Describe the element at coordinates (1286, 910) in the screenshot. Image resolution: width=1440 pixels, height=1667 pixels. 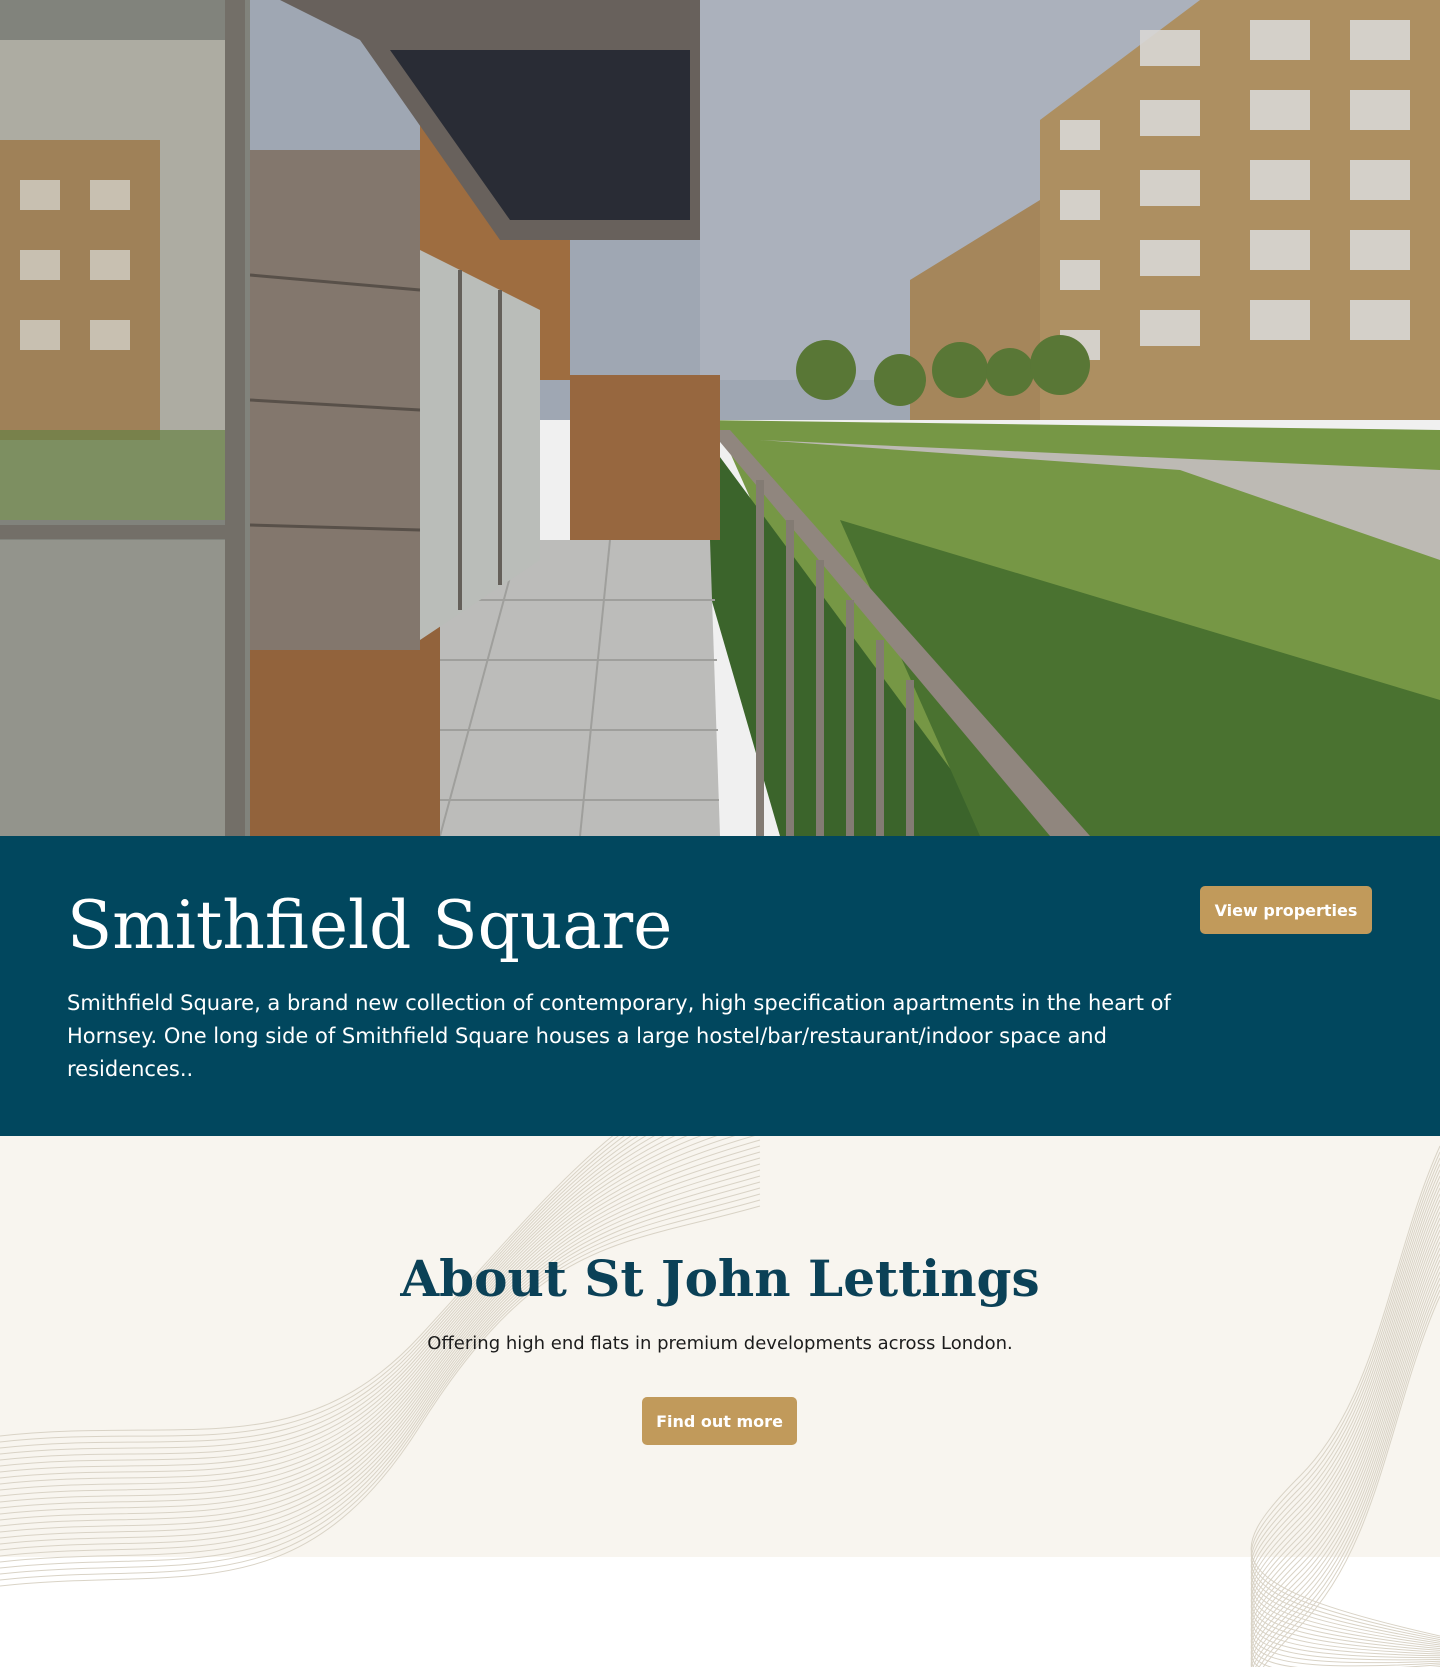
I see `view-properties-button: View properties` at that location.